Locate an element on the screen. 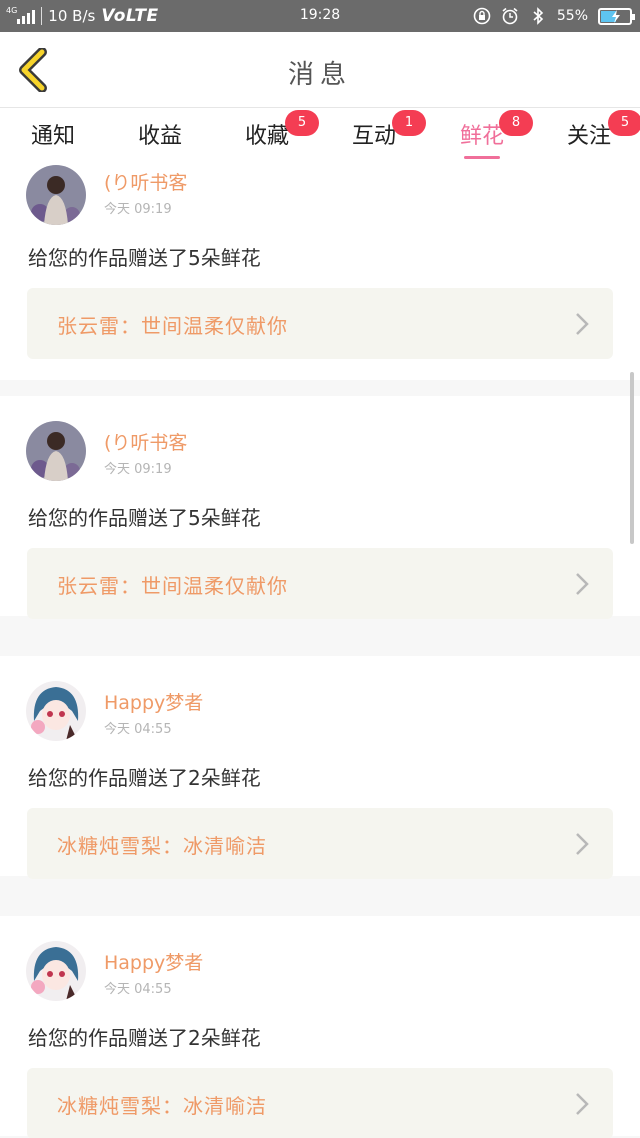 The width and height of the screenshot is (640, 1138). tab-label: 互动 is located at coordinates (373, 136).